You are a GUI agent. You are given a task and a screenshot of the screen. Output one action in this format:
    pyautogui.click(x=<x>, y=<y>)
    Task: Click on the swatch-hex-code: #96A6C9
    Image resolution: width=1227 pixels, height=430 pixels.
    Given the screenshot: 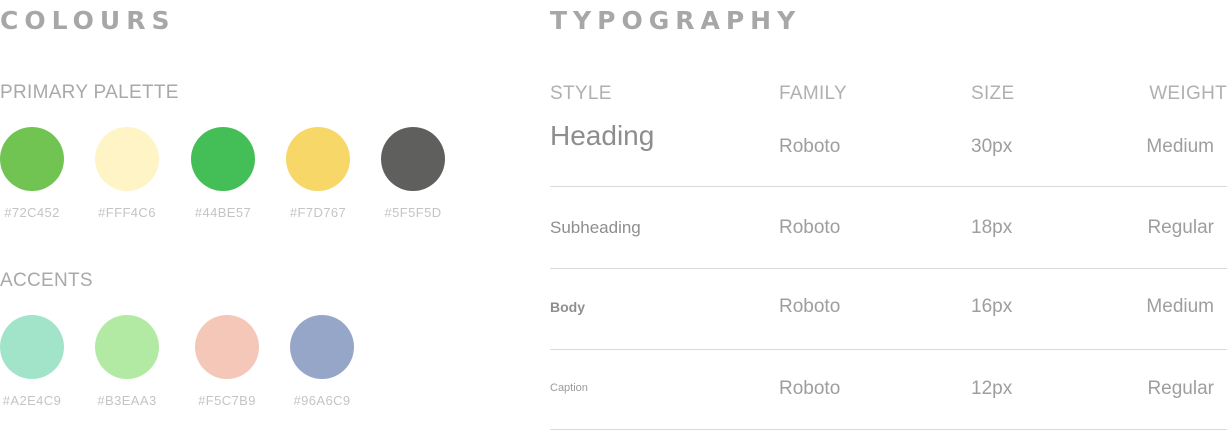 What is the action you would take?
    pyautogui.click(x=322, y=400)
    